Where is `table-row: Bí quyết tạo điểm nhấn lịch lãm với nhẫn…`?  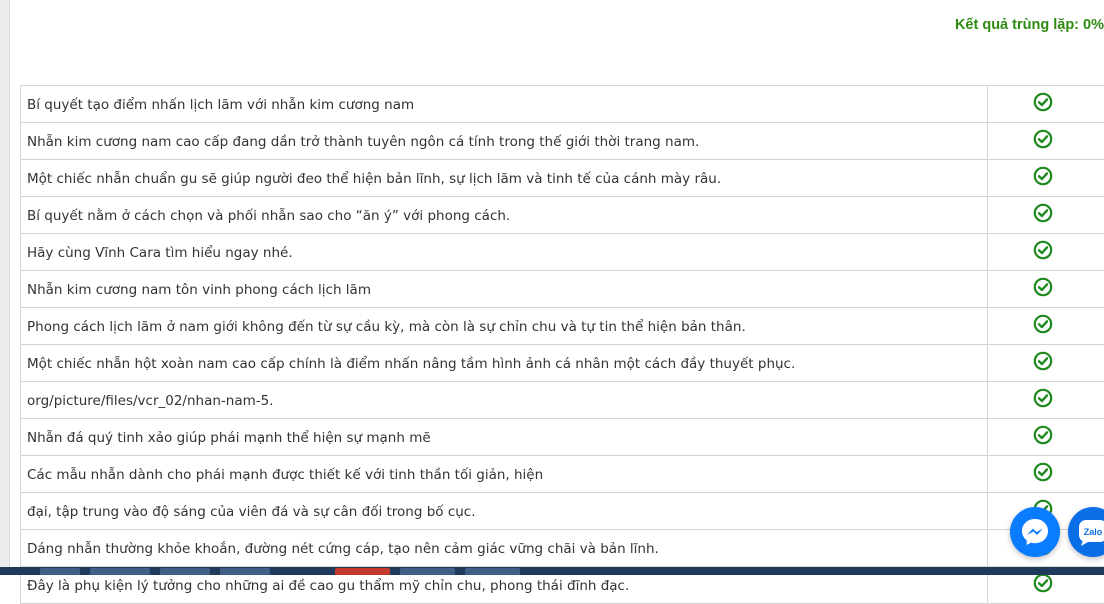 table-row: Bí quyết tạo điểm nhấn lịch lãm với nhẫn… is located at coordinates (562, 104).